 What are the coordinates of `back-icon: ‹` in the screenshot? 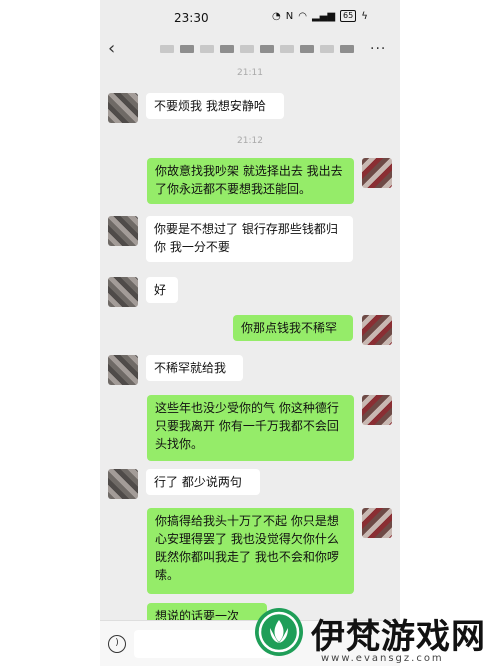 It's located at (111, 49).